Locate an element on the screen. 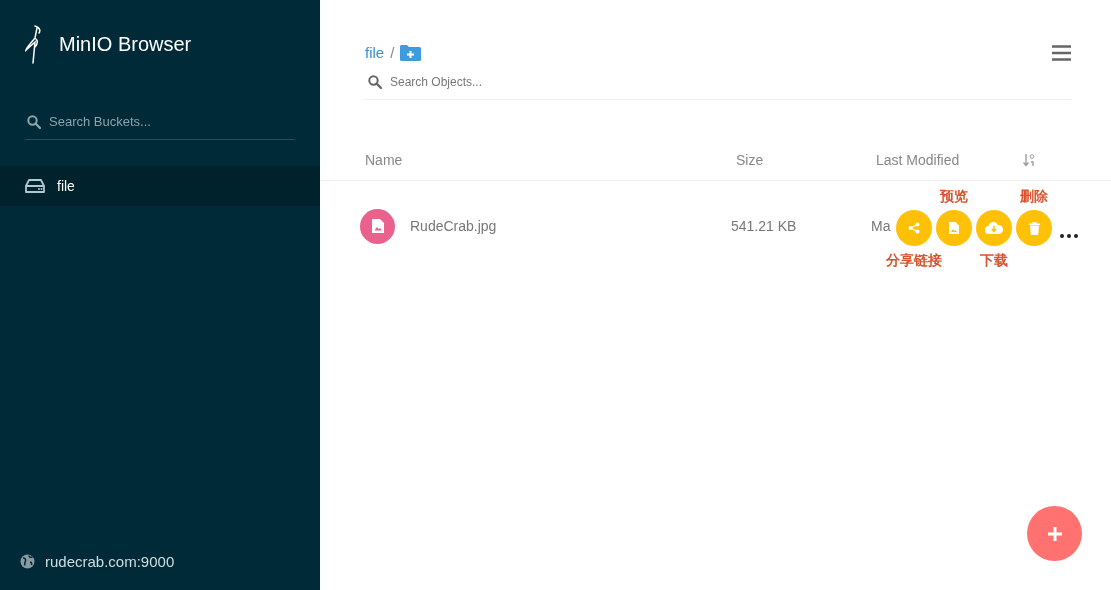 This screenshot has width=1111, height=590. annotation-label: 分享链接 is located at coordinates (914, 260).